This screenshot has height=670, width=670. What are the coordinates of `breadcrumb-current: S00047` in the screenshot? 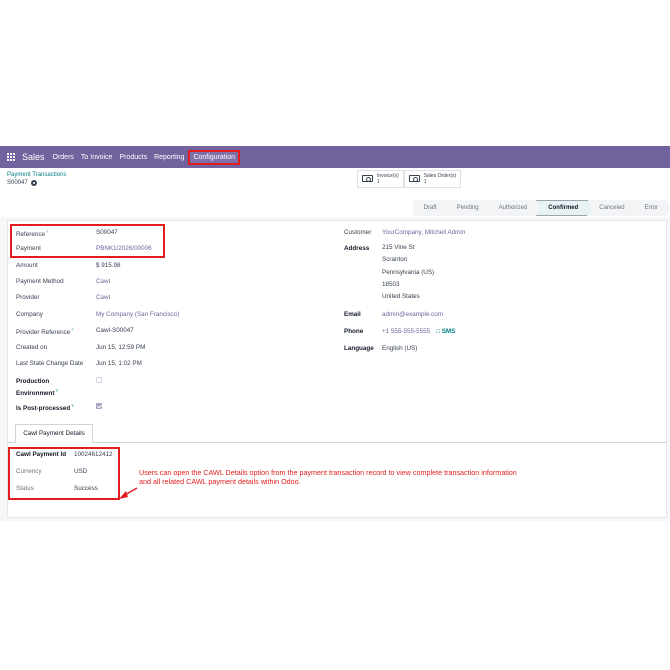 It's located at (22, 183).